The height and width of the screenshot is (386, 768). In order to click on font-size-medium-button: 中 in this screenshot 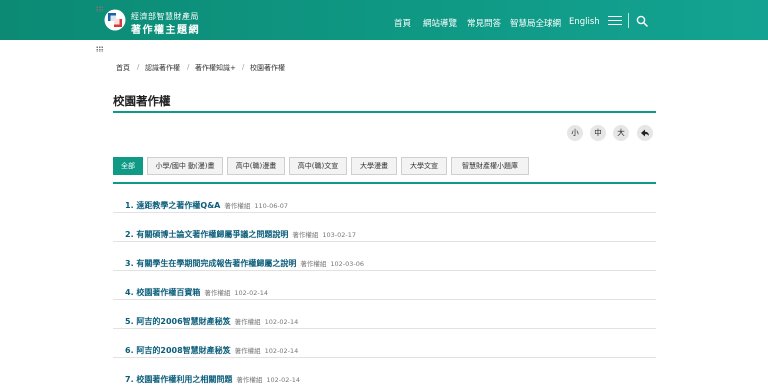, I will do `click(598, 133)`.